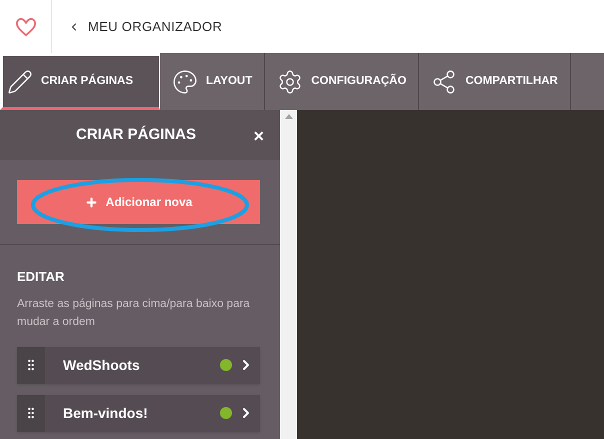 The height and width of the screenshot is (439, 604). Describe the element at coordinates (134, 313) in the screenshot. I see `hint-text: Arraste as páginas para cima/para baixo para mudar a ordem` at that location.